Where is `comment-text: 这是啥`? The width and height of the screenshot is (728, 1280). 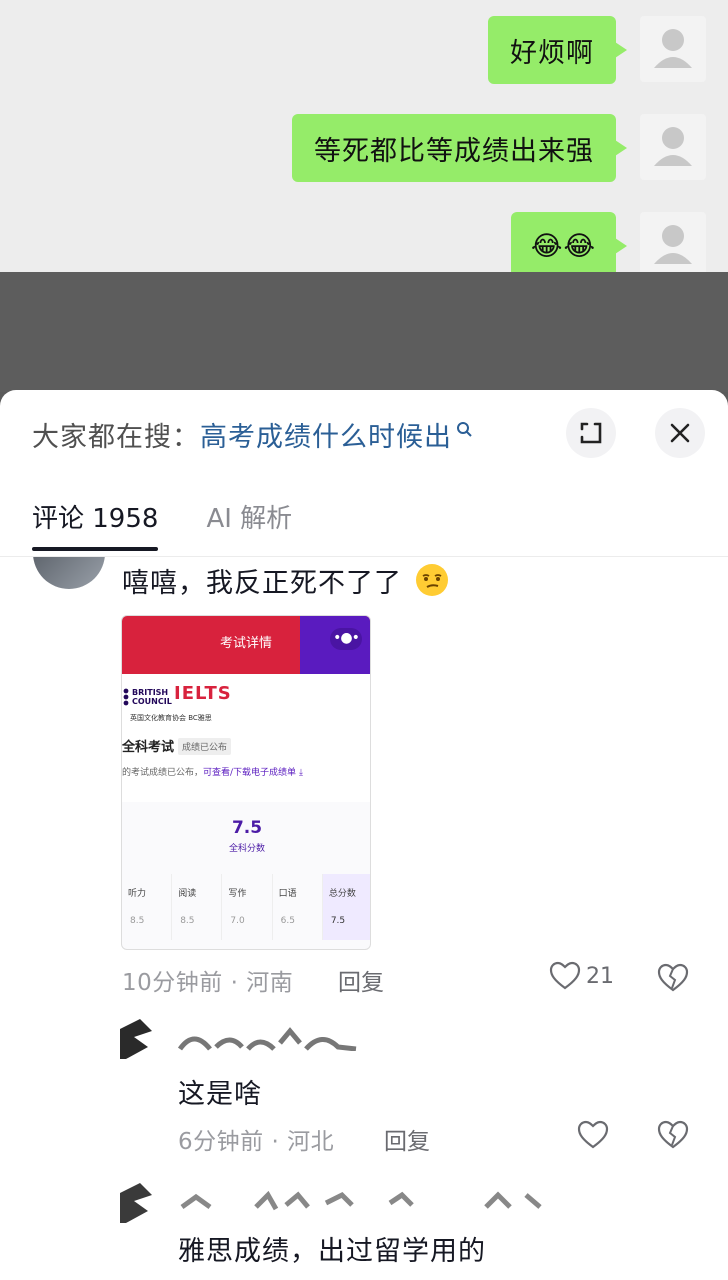 comment-text: 这是啥 is located at coordinates (220, 1094).